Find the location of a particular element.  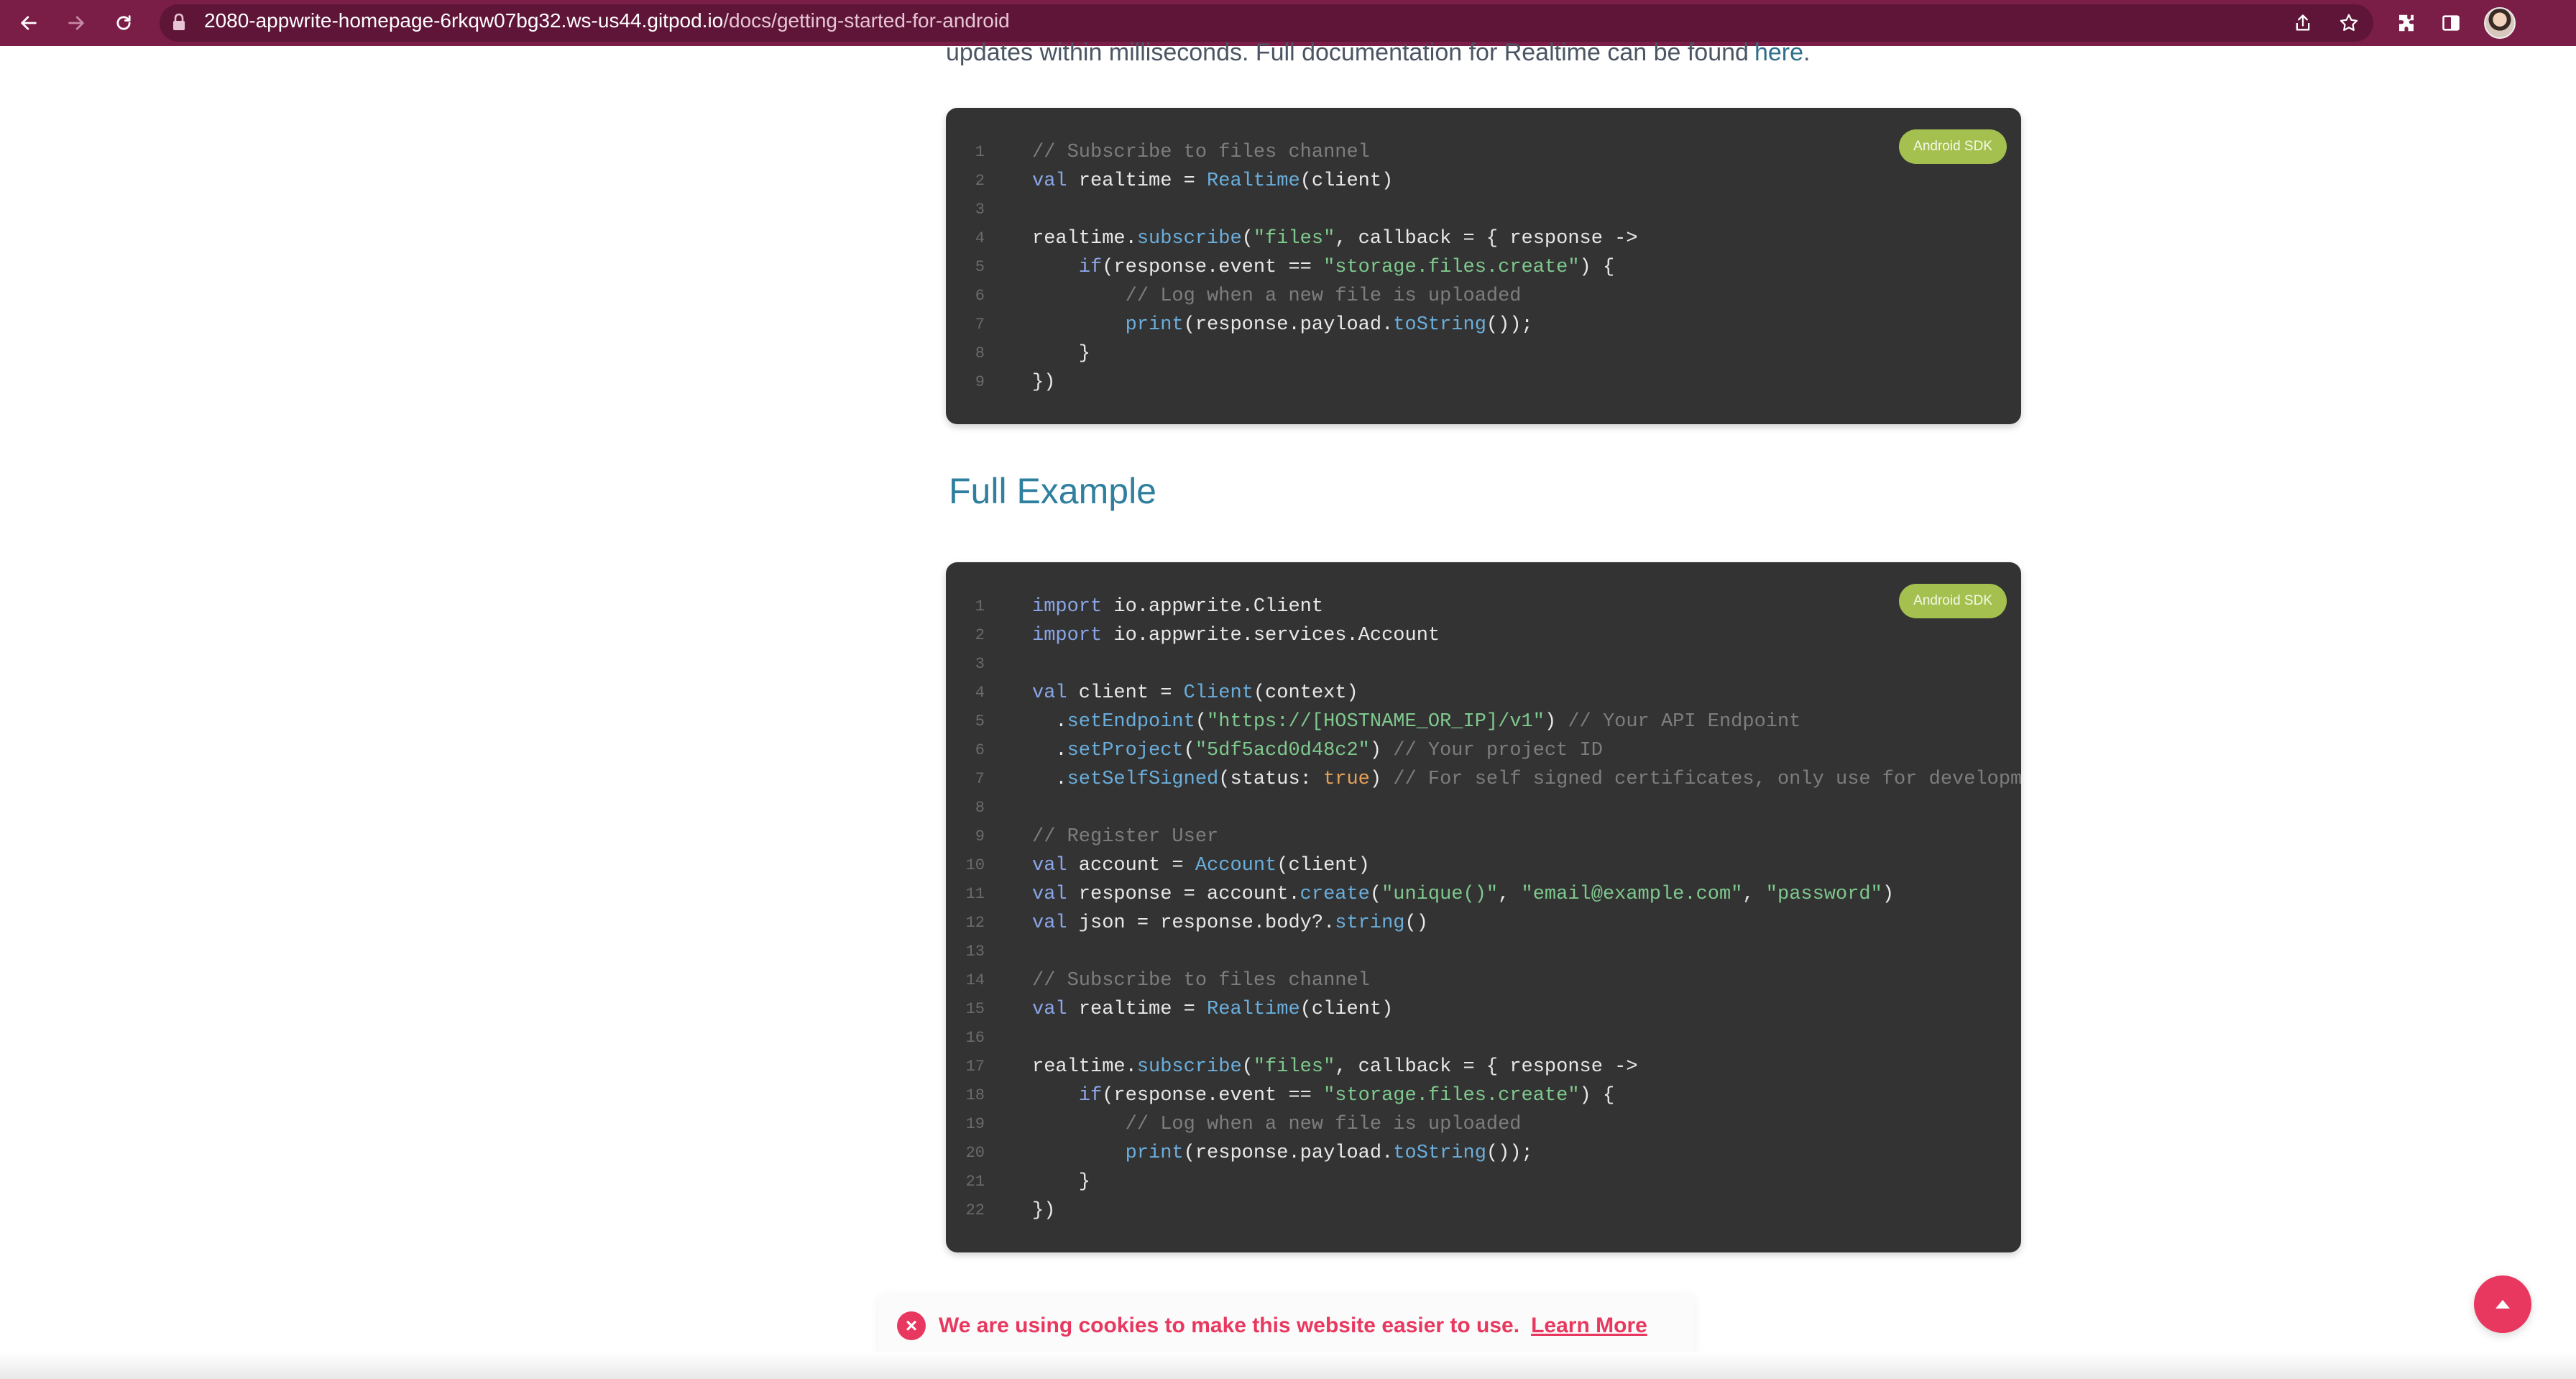

line-number: 15 is located at coordinates (975, 1009).